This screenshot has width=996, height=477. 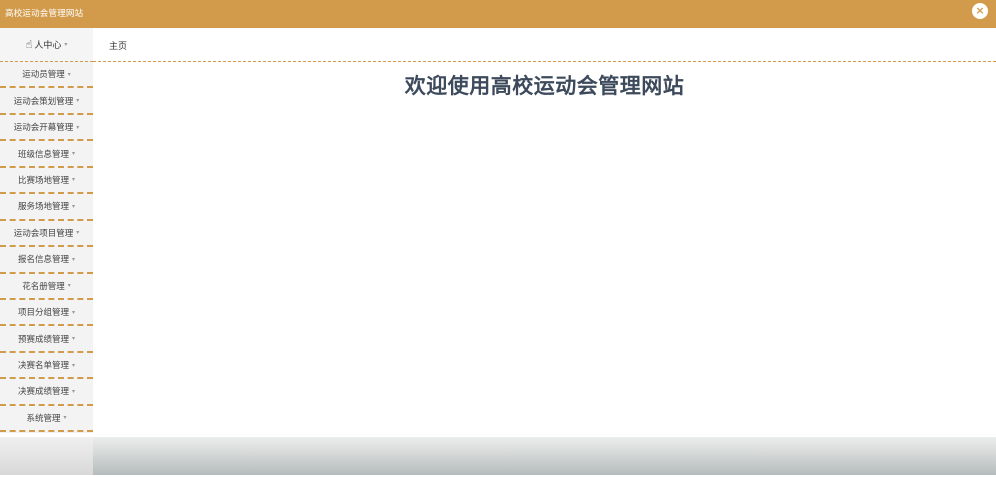 I want to click on sidebar-item-label: 运动会项目管理, so click(x=43, y=233).